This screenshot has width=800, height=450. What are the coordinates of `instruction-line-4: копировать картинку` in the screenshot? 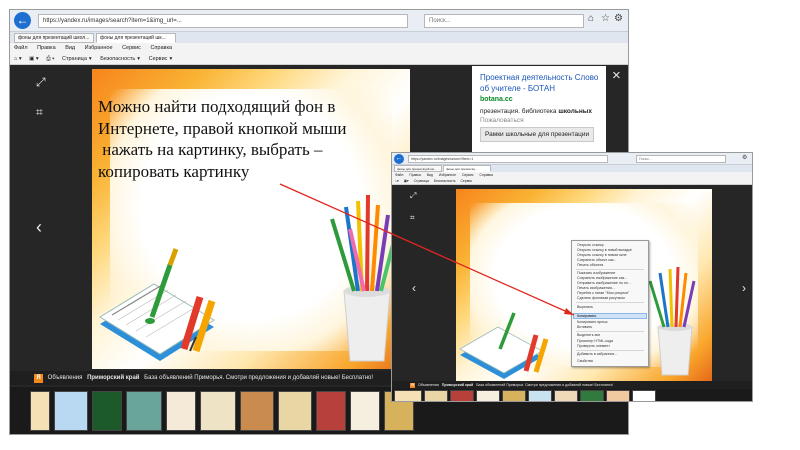 It's located at (174, 171).